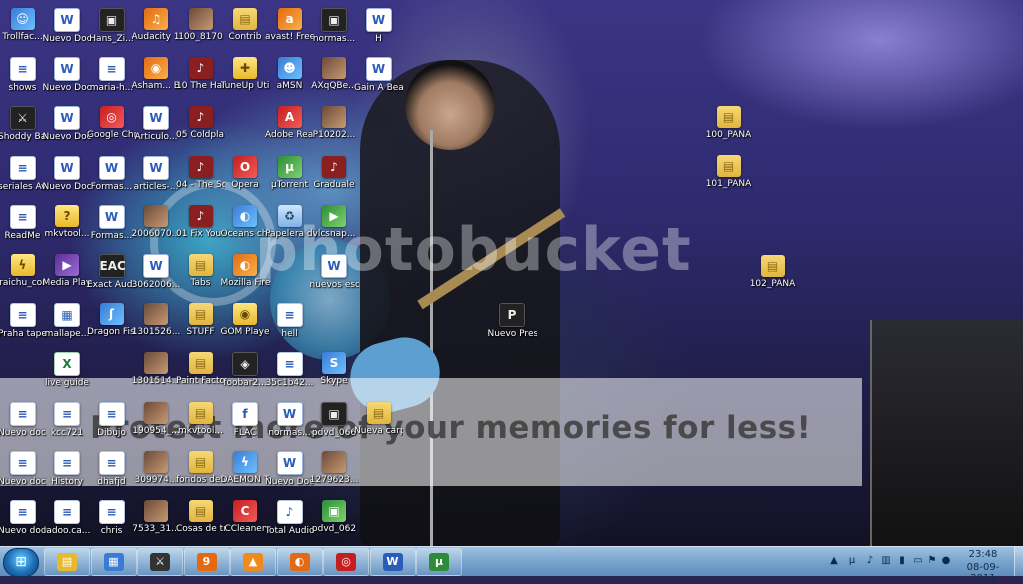  Describe the element at coordinates (245, 323) in the screenshot. I see `desktop-icon: ◉ GOM Player` at that location.